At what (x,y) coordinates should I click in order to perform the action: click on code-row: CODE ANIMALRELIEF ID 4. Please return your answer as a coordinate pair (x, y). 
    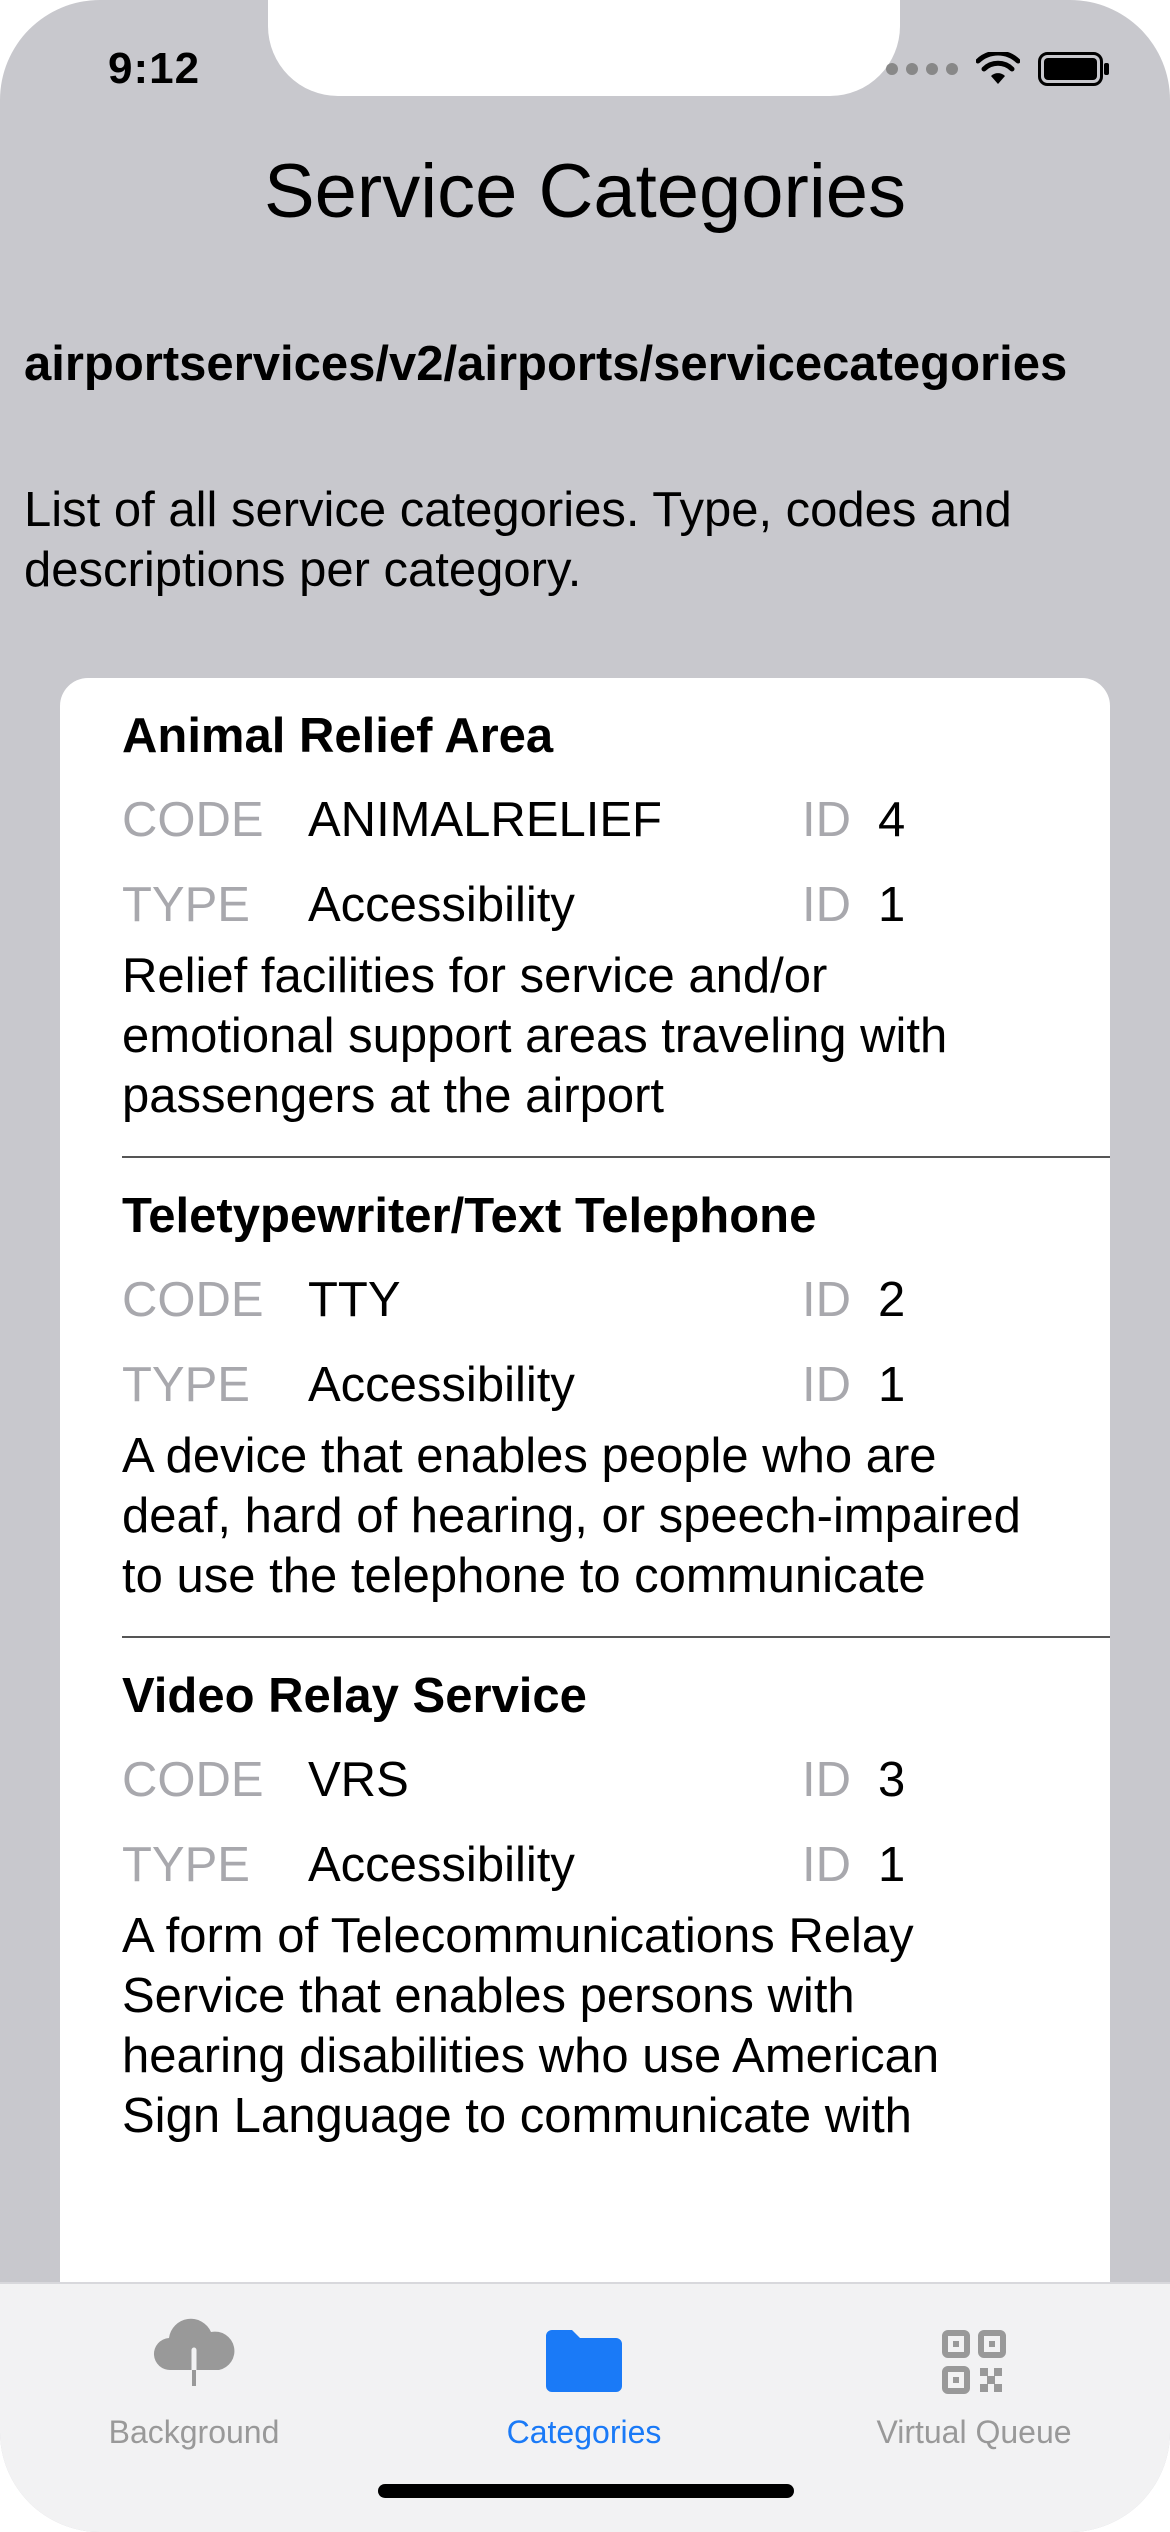
    Looking at the image, I should click on (616, 804).